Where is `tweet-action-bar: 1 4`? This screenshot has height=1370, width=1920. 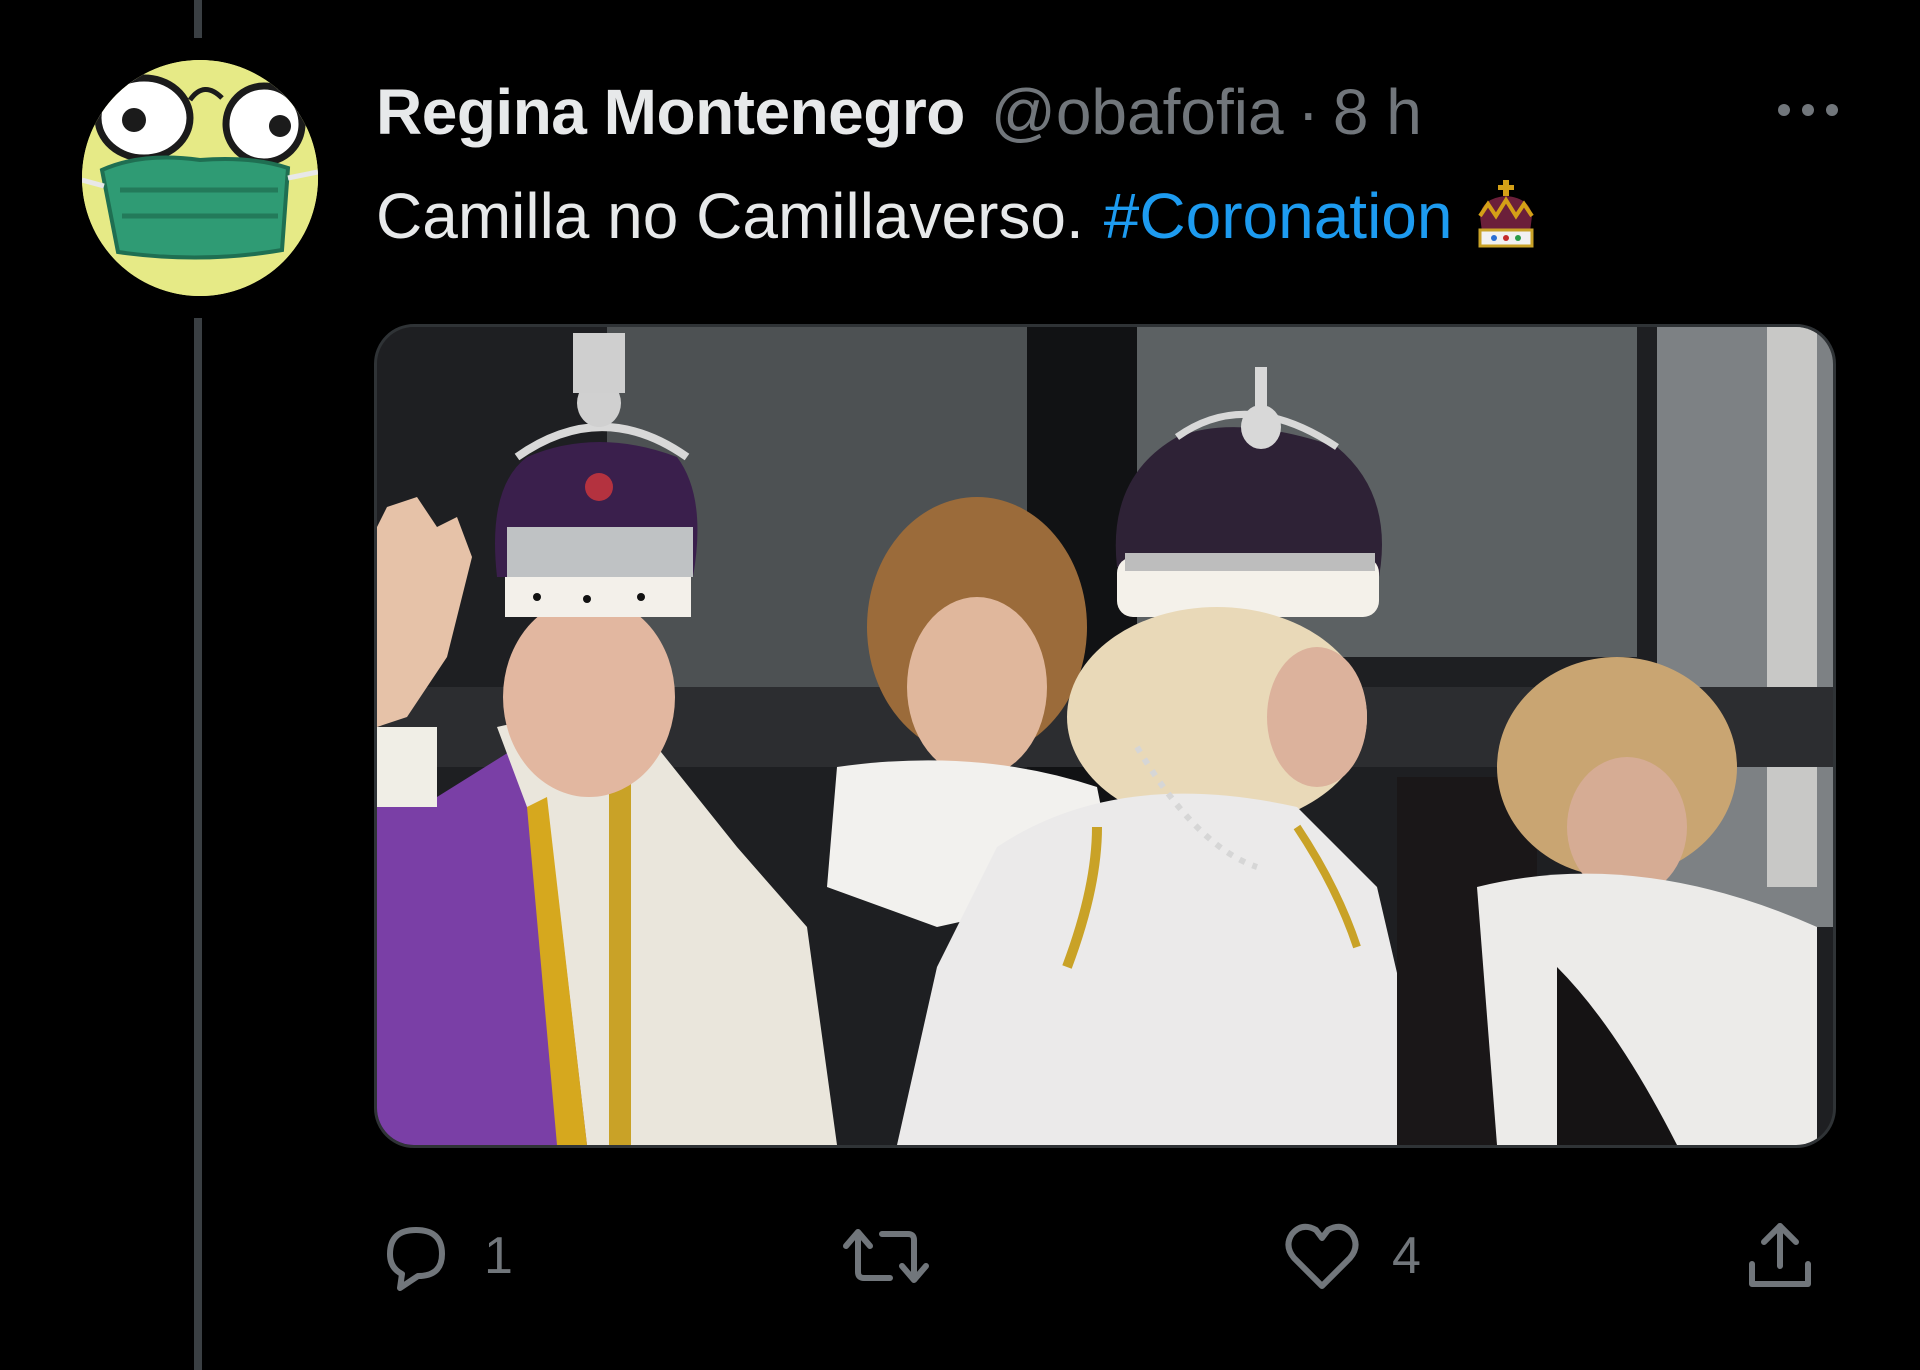
tweet-action-bar: 1 4 is located at coordinates (1106, 1256).